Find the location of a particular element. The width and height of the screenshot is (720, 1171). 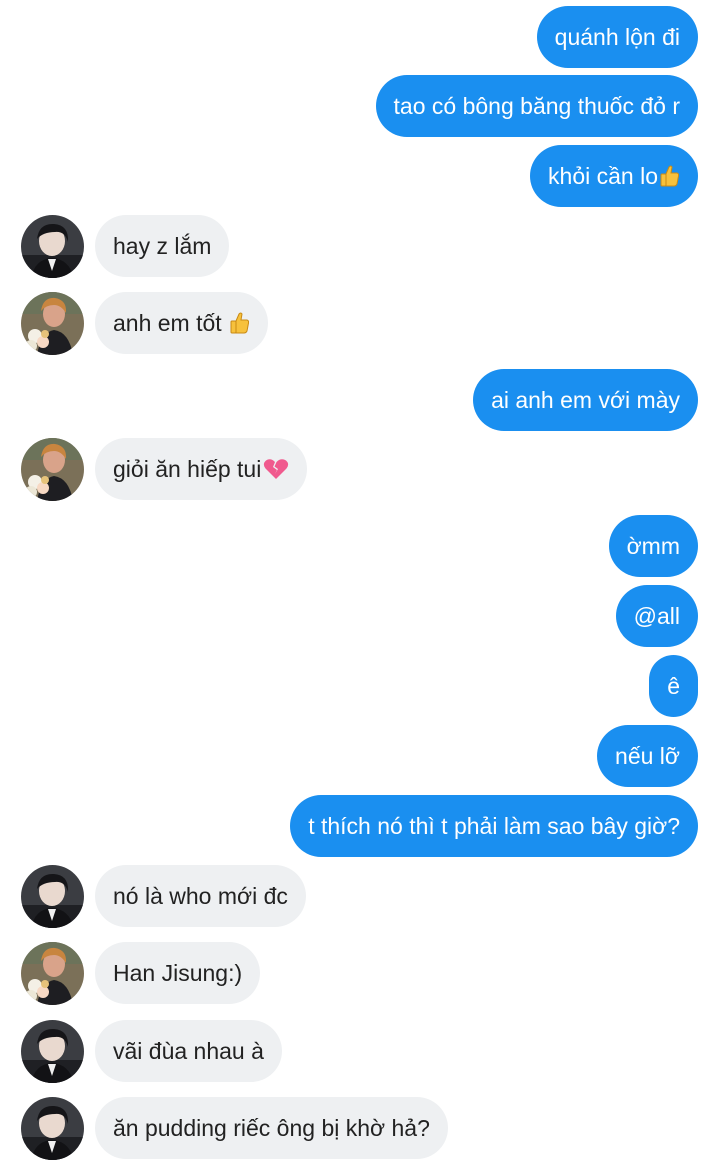

outgoing-message: ai anh em với mày is located at coordinates (585, 400).